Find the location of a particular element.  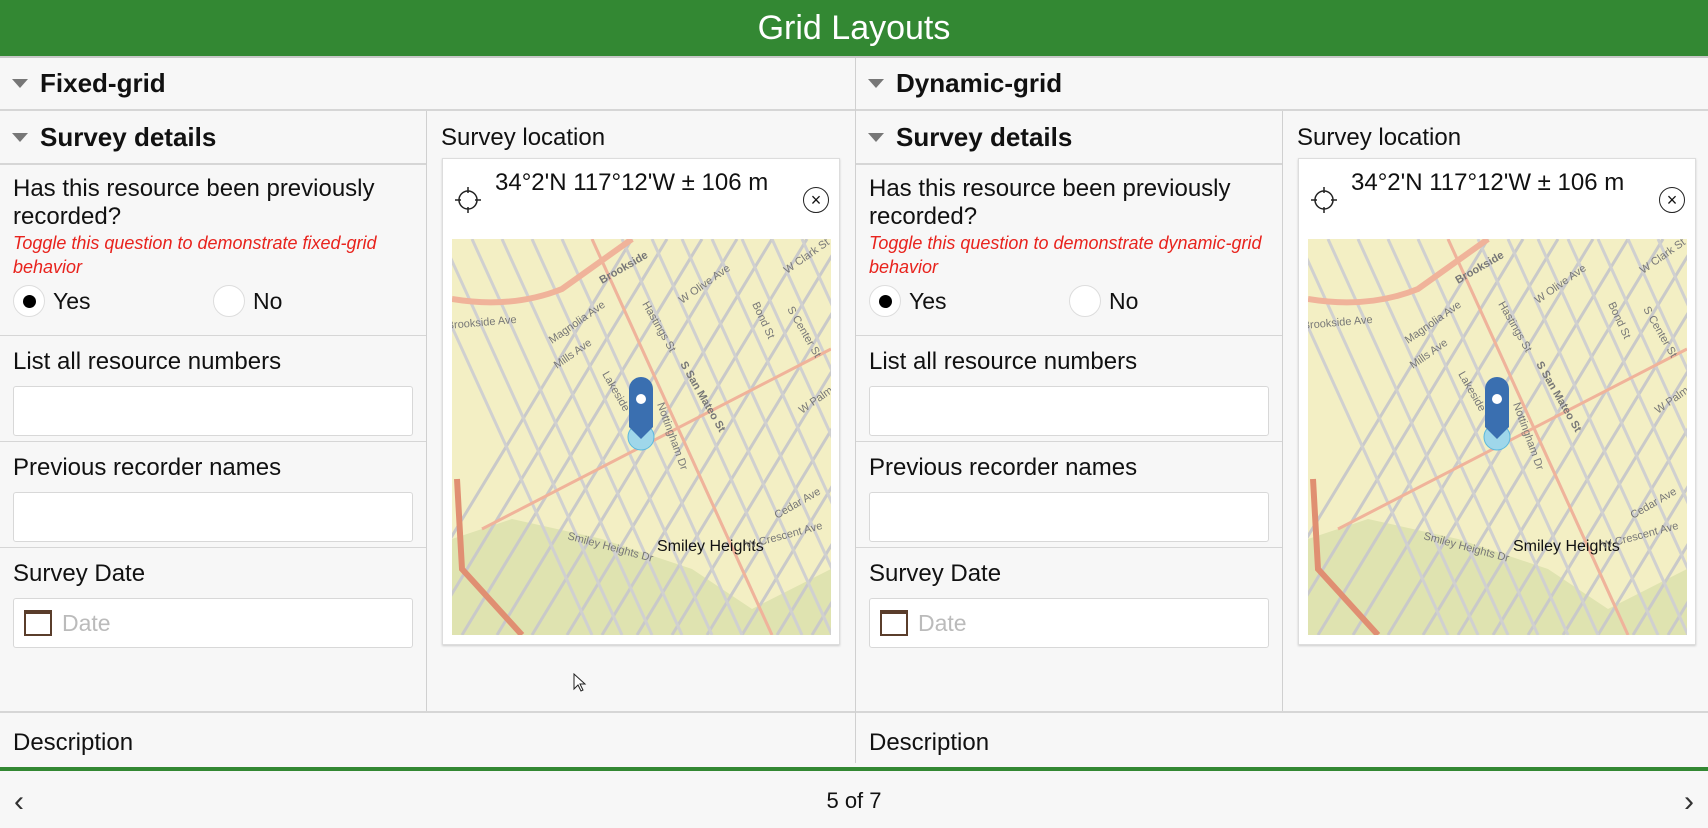

group-header: Dynamic-grid is located at coordinates (1282, 84).